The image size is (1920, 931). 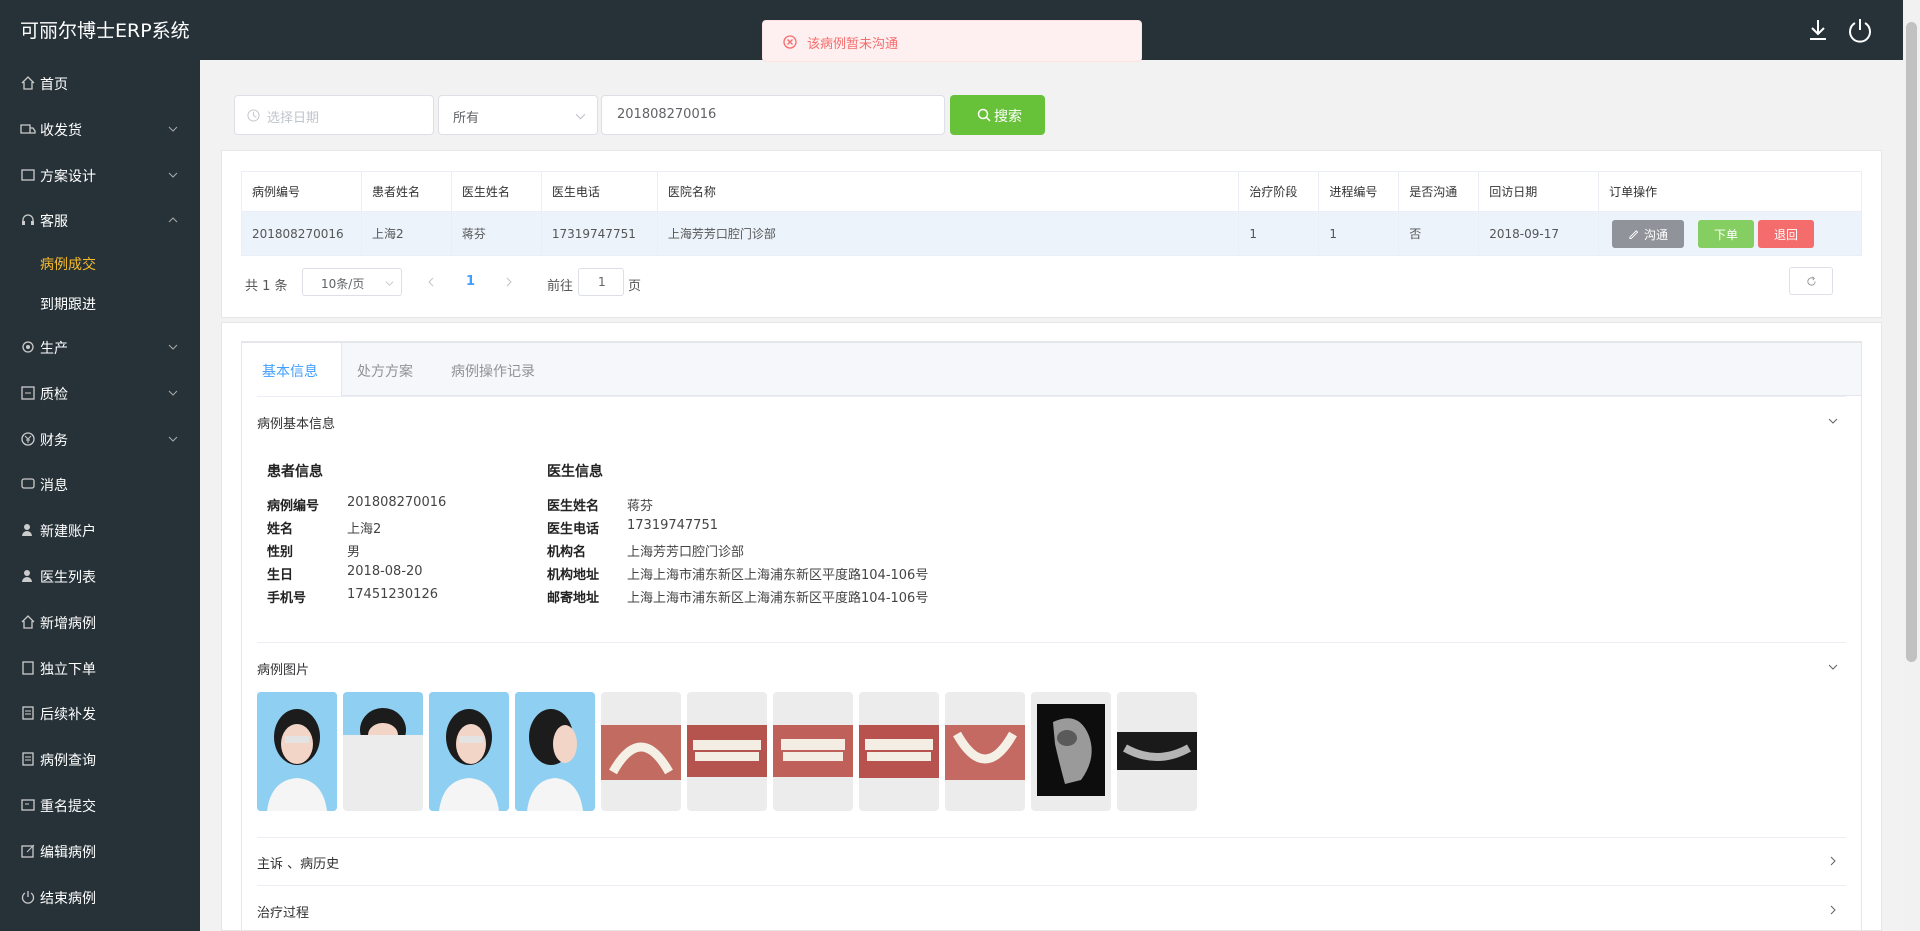 What do you see at coordinates (431, 282) in the screenshot?
I see `prev-page-icon` at bounding box center [431, 282].